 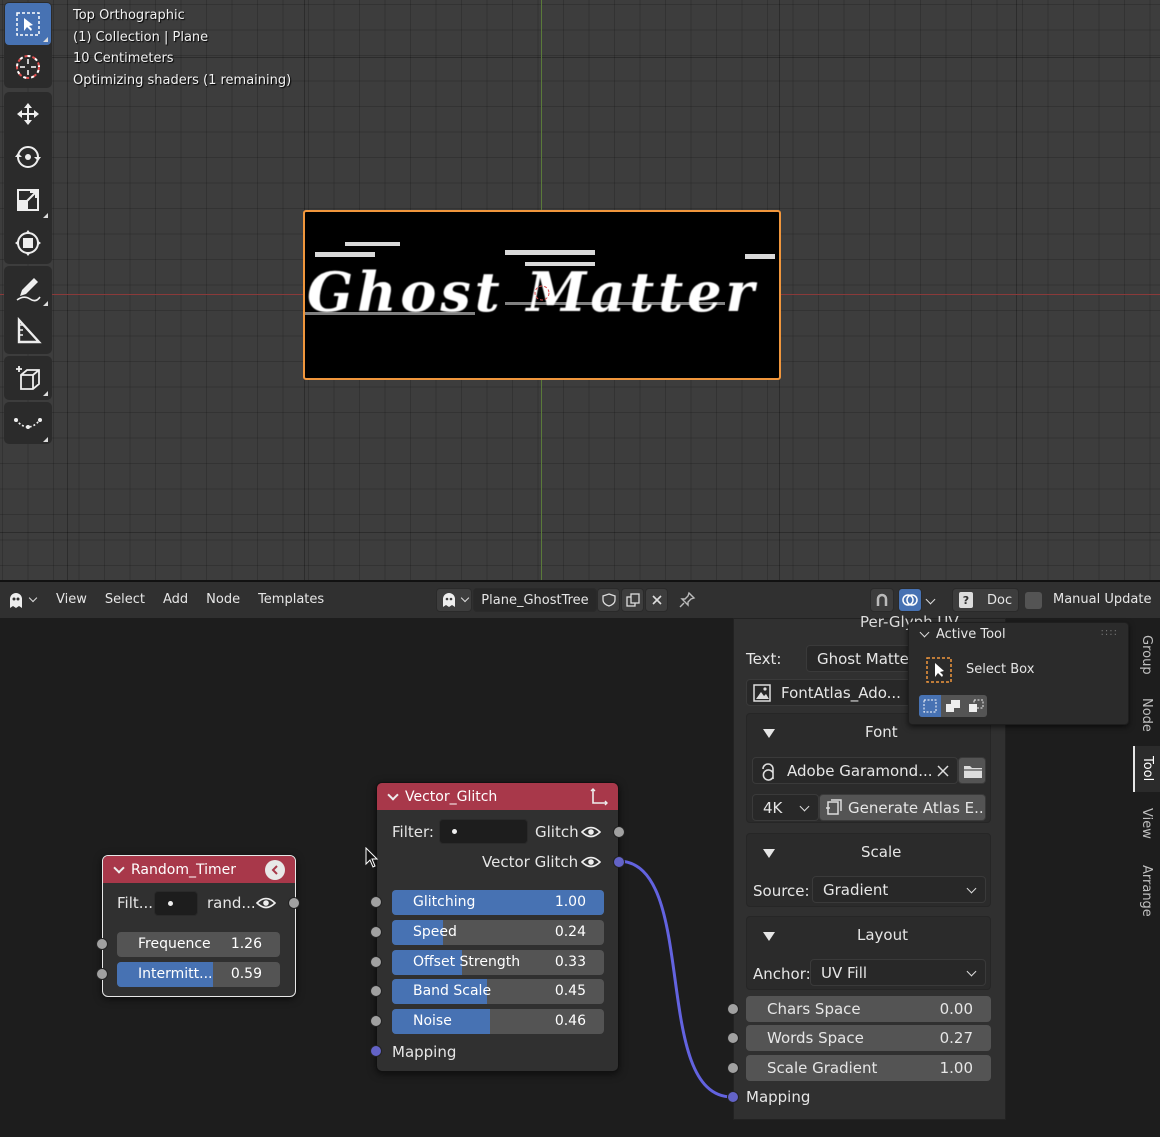 I want to click on tab-view: View, so click(x=1146, y=823).